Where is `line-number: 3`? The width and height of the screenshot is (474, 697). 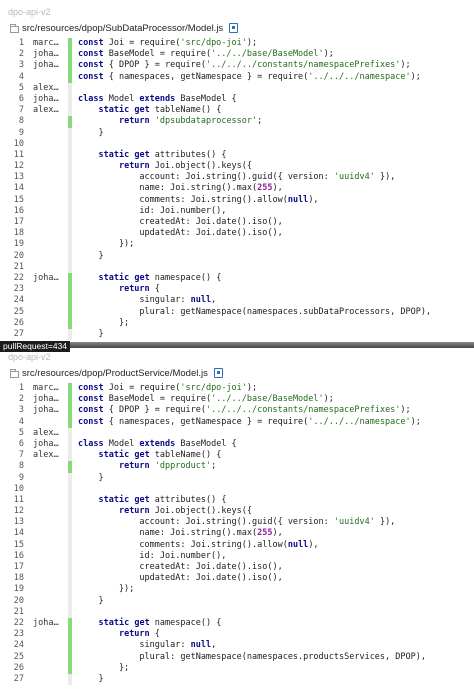 line-number: 3 is located at coordinates (21, 65).